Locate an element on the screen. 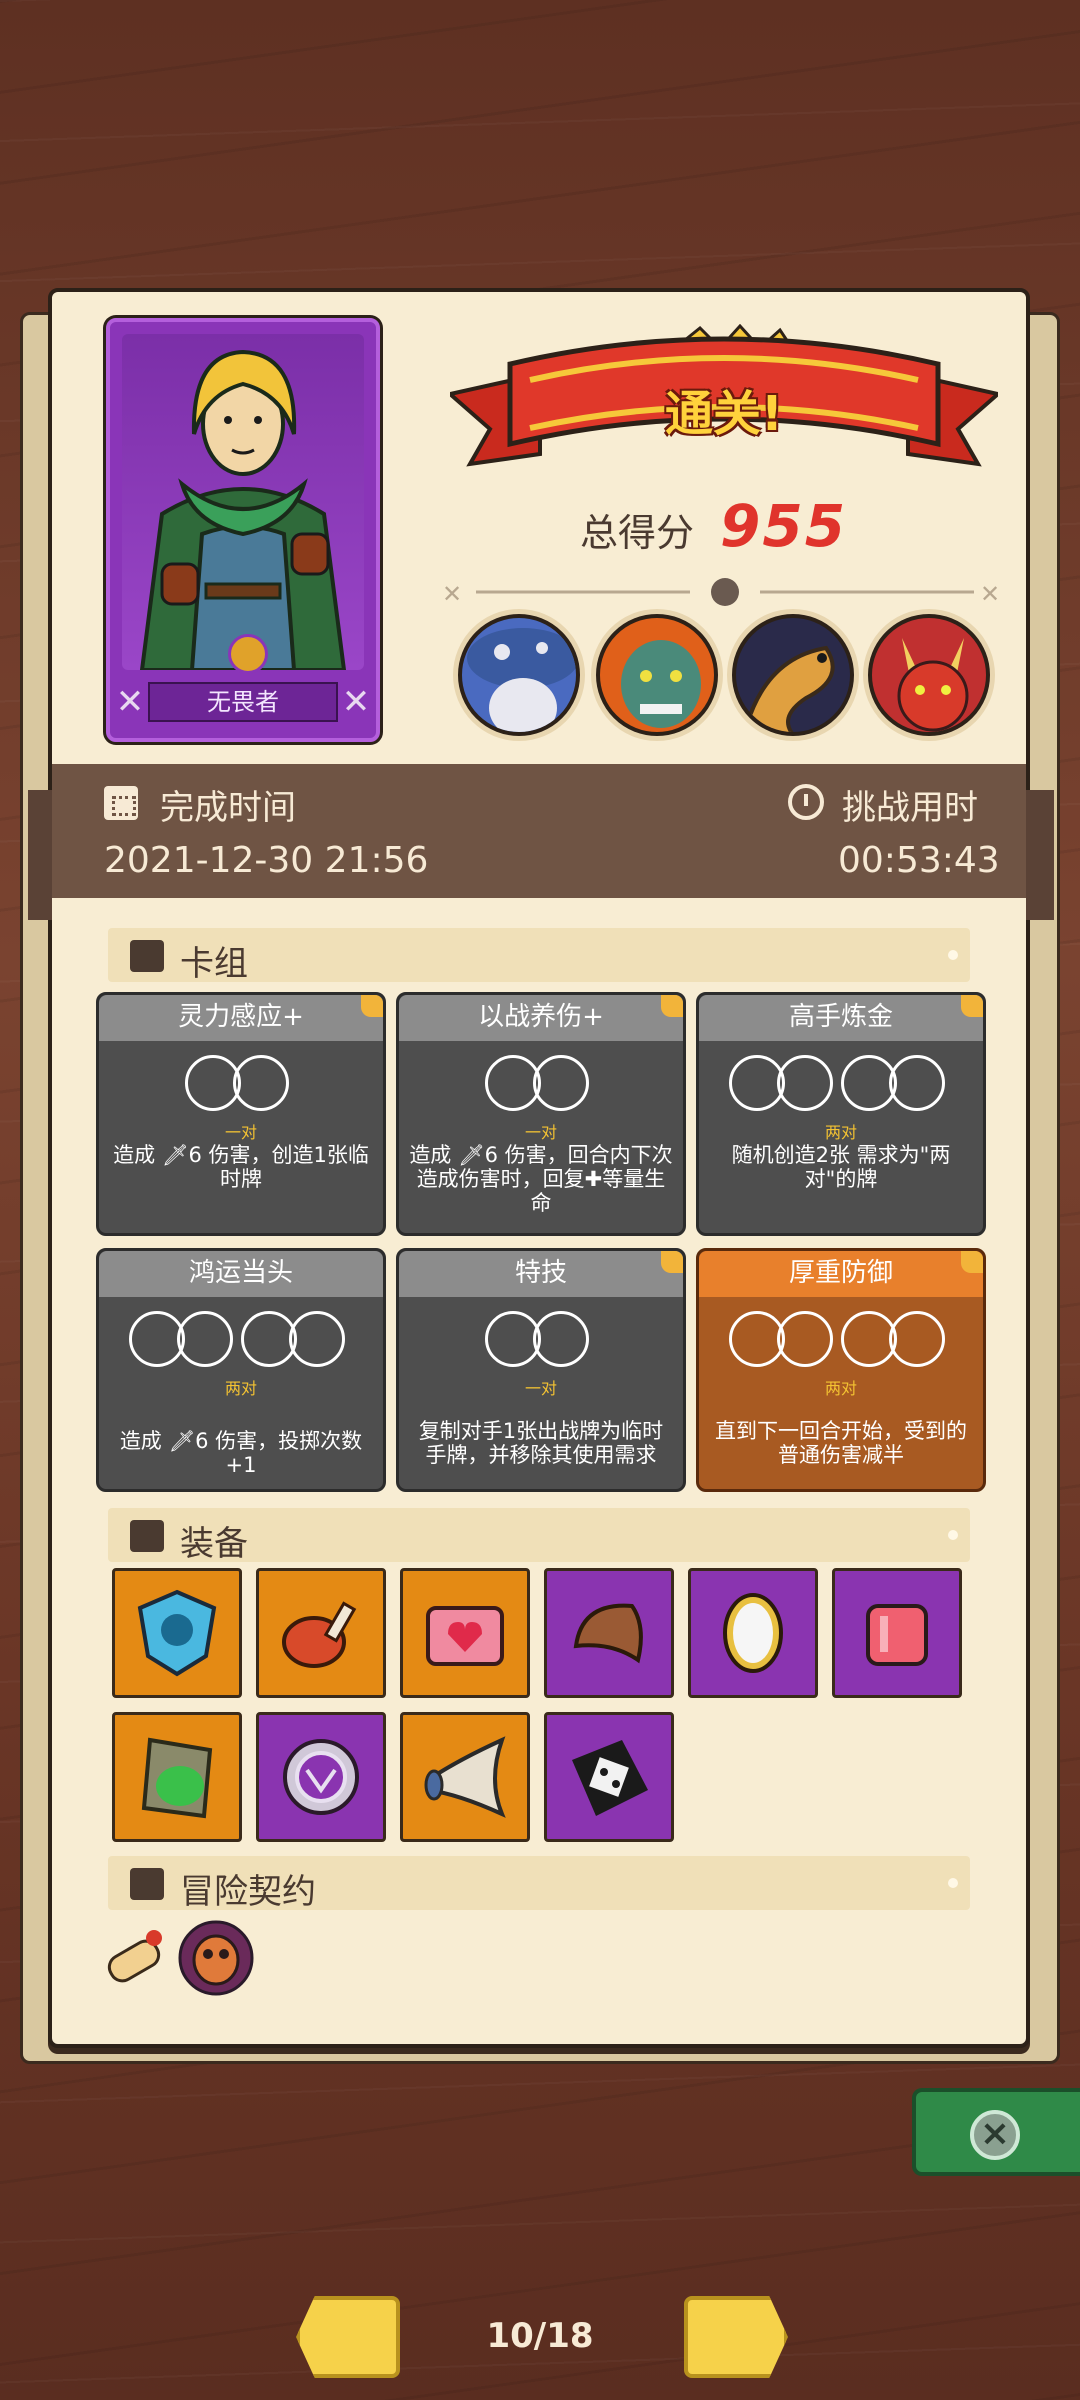 The image size is (1080, 2400). cards-icon is located at coordinates (147, 956).